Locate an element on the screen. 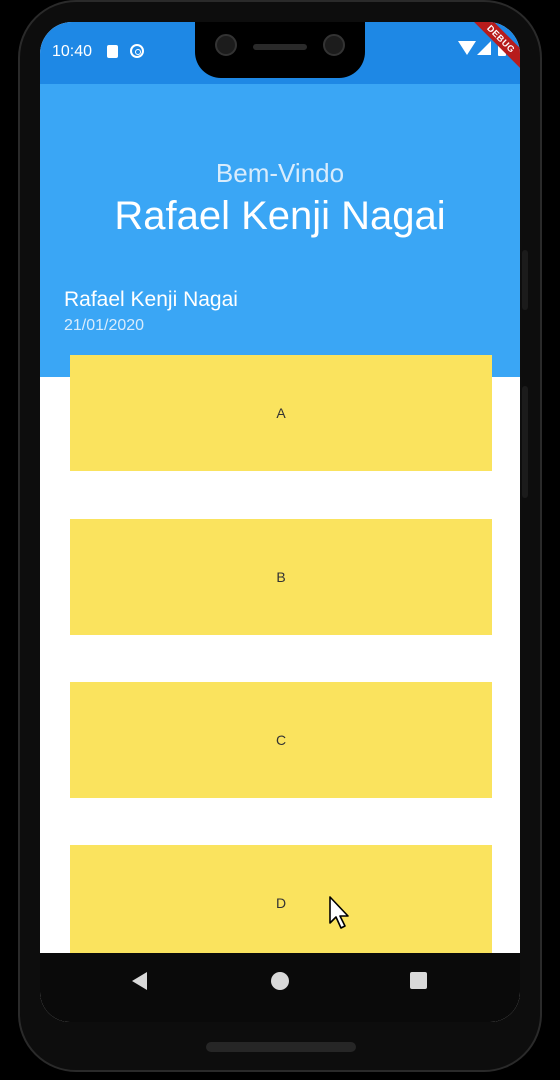 Image resolution: width=560 pixels, height=1080 pixels. power-button is located at coordinates (525, 442).